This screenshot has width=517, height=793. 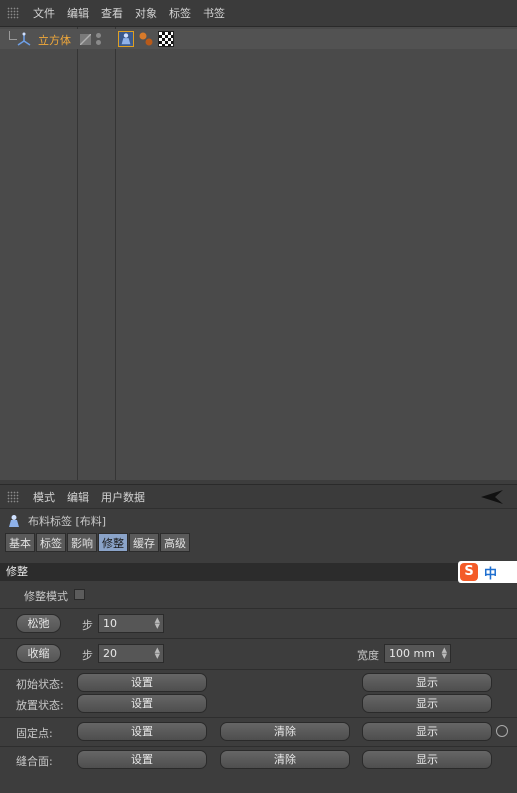 I want to click on ime-language-indicator: 中, so click(x=490, y=572).